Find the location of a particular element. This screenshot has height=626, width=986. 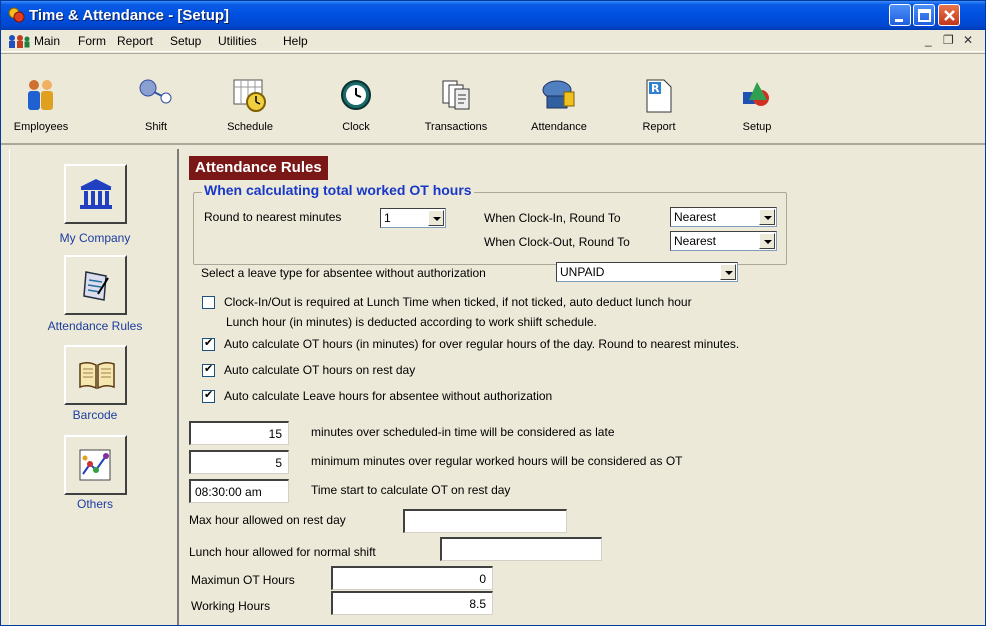

clock-out-round-label: When Clock-Out, Round To is located at coordinates (557, 242).